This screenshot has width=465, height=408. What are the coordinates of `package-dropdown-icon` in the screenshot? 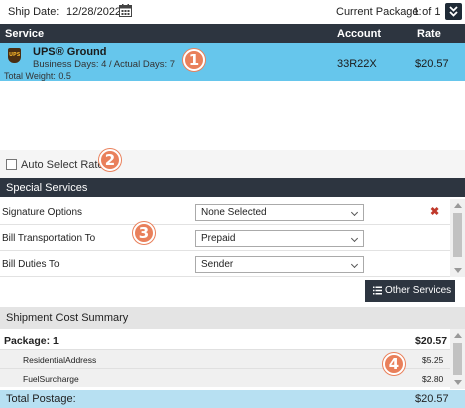 It's located at (453, 11).